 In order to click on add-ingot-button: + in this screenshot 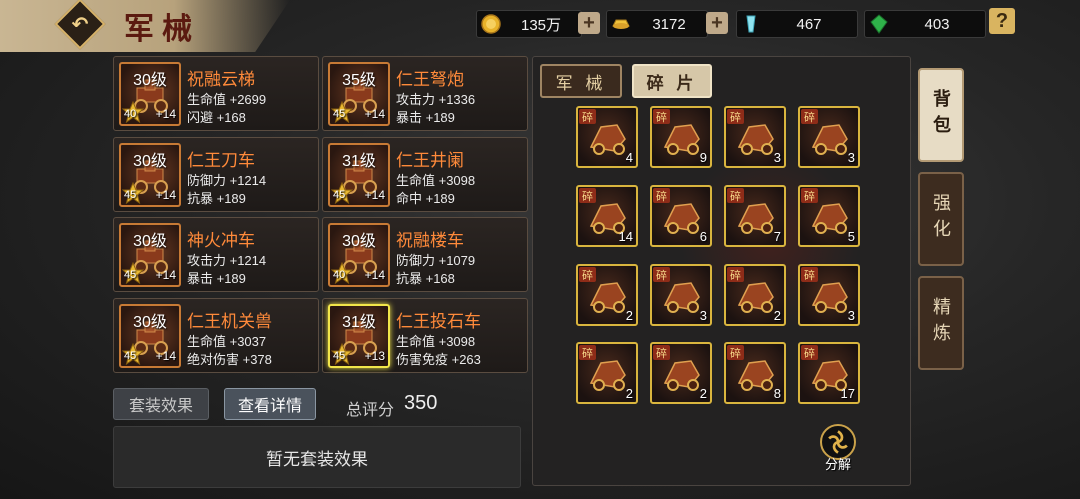, I will do `click(717, 23)`.